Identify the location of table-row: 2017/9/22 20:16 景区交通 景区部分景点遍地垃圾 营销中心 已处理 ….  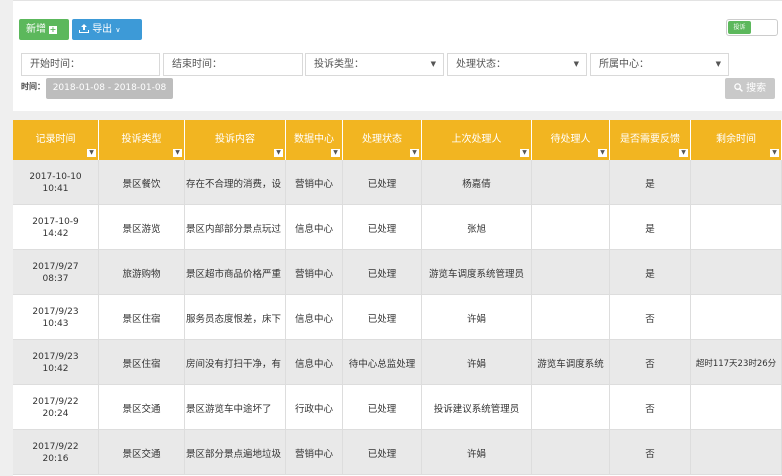
(397, 452).